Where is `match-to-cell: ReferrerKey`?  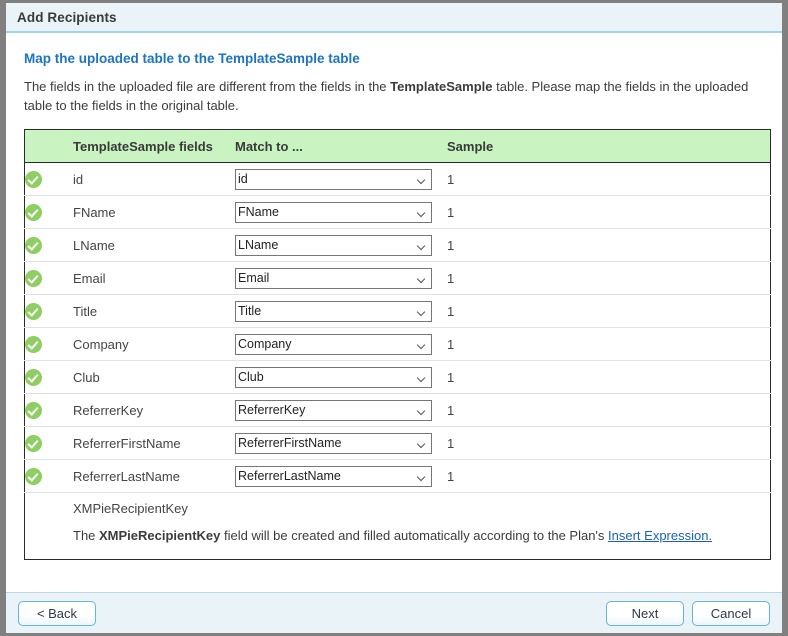
match-to-cell: ReferrerKey is located at coordinates (341, 410).